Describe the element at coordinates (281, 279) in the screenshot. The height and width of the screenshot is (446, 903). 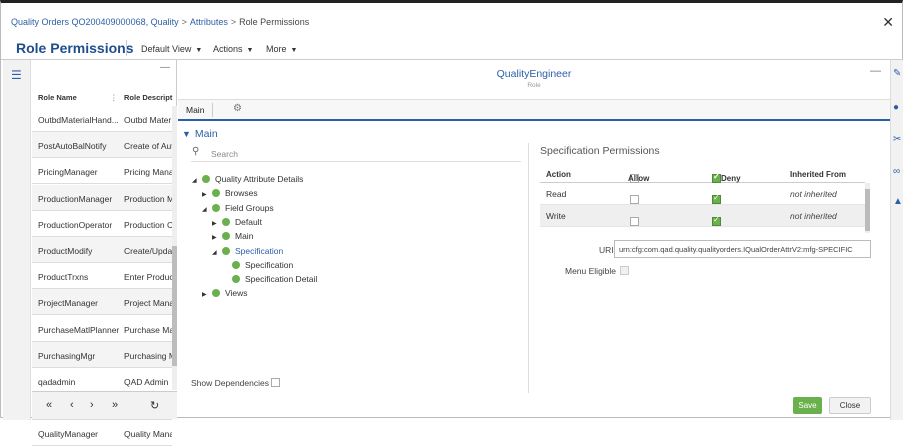
I see `tree-node-label: Specification Detail` at that location.